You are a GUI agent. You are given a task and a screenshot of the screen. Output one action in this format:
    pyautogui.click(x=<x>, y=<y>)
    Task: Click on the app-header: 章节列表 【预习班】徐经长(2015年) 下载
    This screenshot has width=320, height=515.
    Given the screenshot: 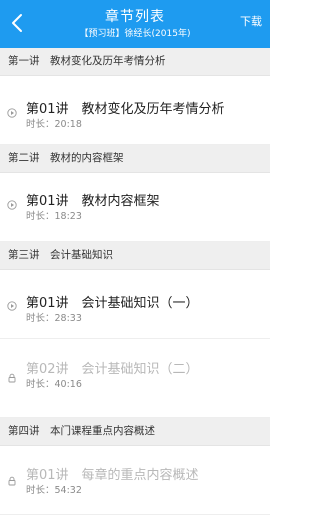 What is the action you would take?
    pyautogui.click(x=135, y=24)
    